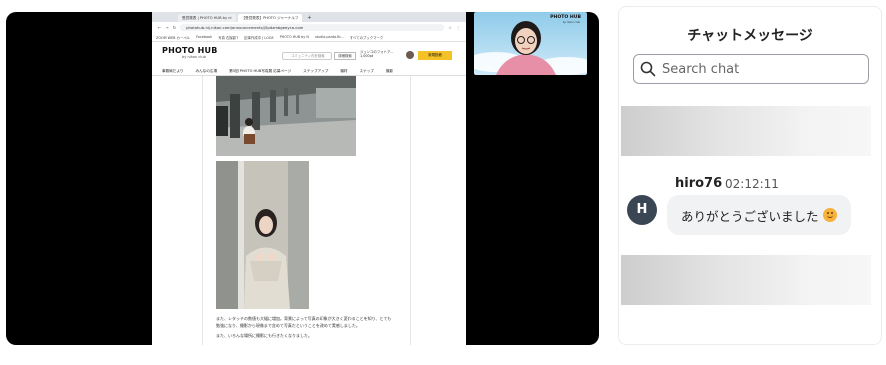 The image size is (886, 365). Describe the element at coordinates (260, 70) in the screenshot. I see `nav-item: 第3回 PHOTO HUB写真展 応募ページ` at that location.